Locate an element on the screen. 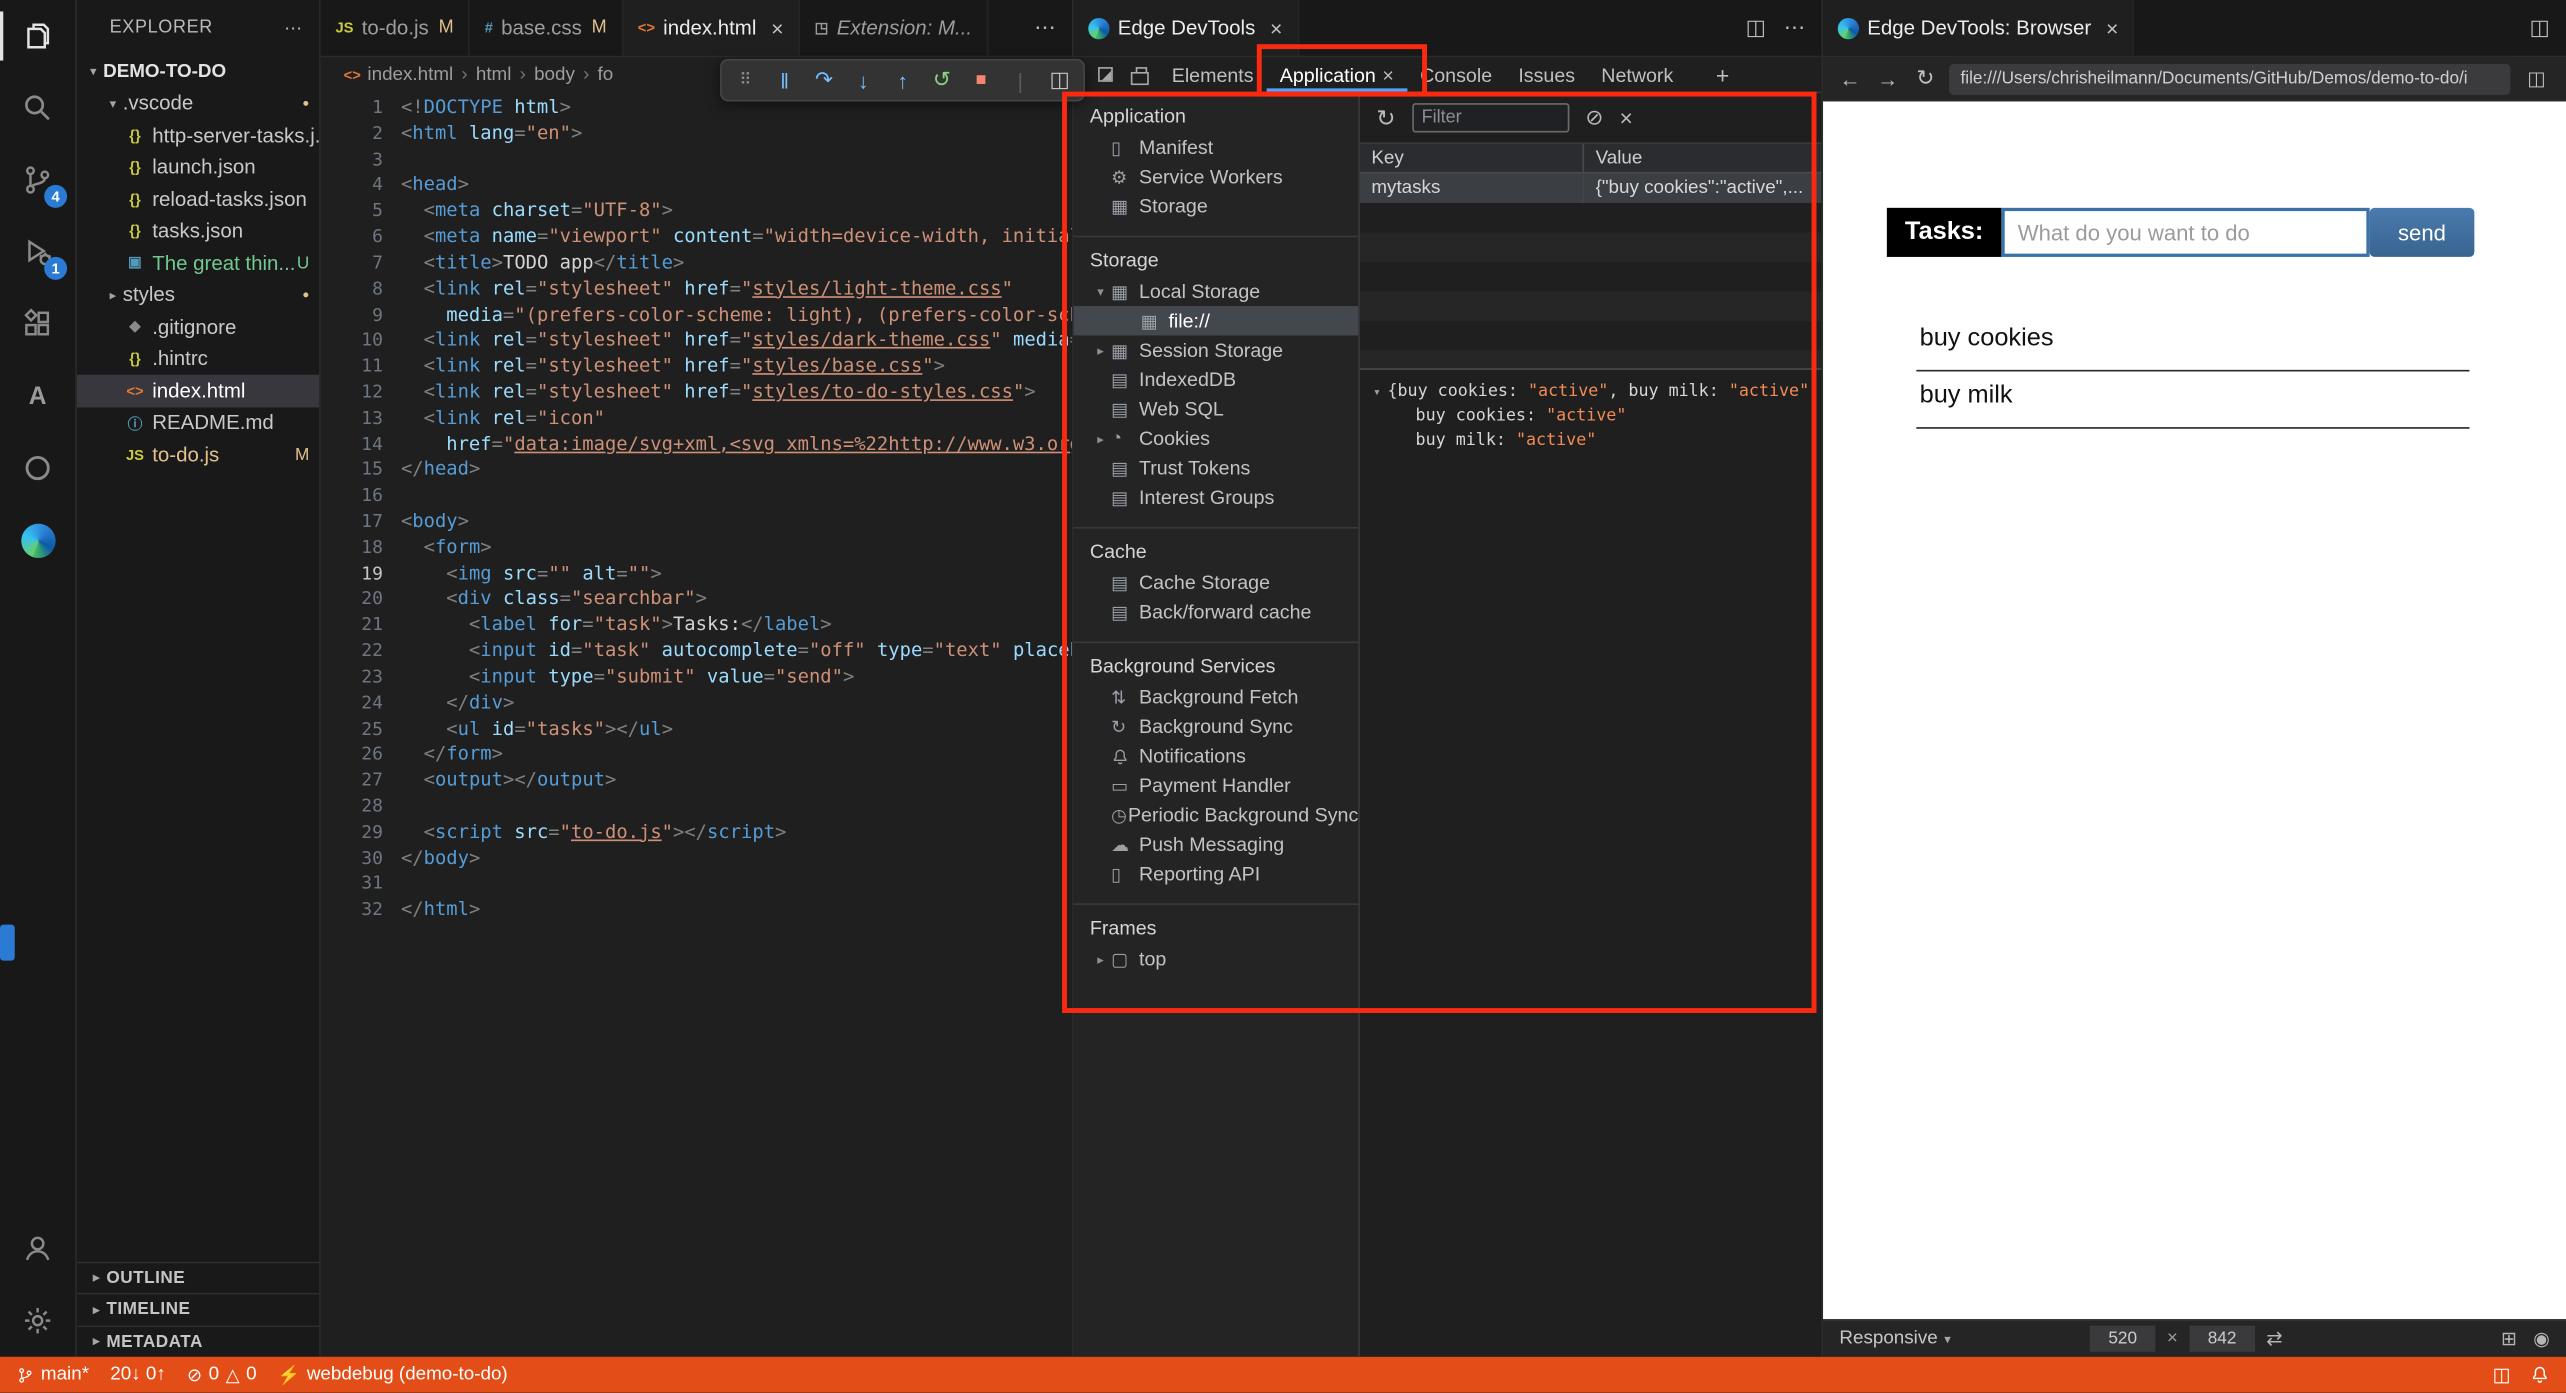 The height and width of the screenshot is (1393, 2566). devtools-nav-item-background-fetch: ⇅ Background Fetch is located at coordinates (1216, 696).